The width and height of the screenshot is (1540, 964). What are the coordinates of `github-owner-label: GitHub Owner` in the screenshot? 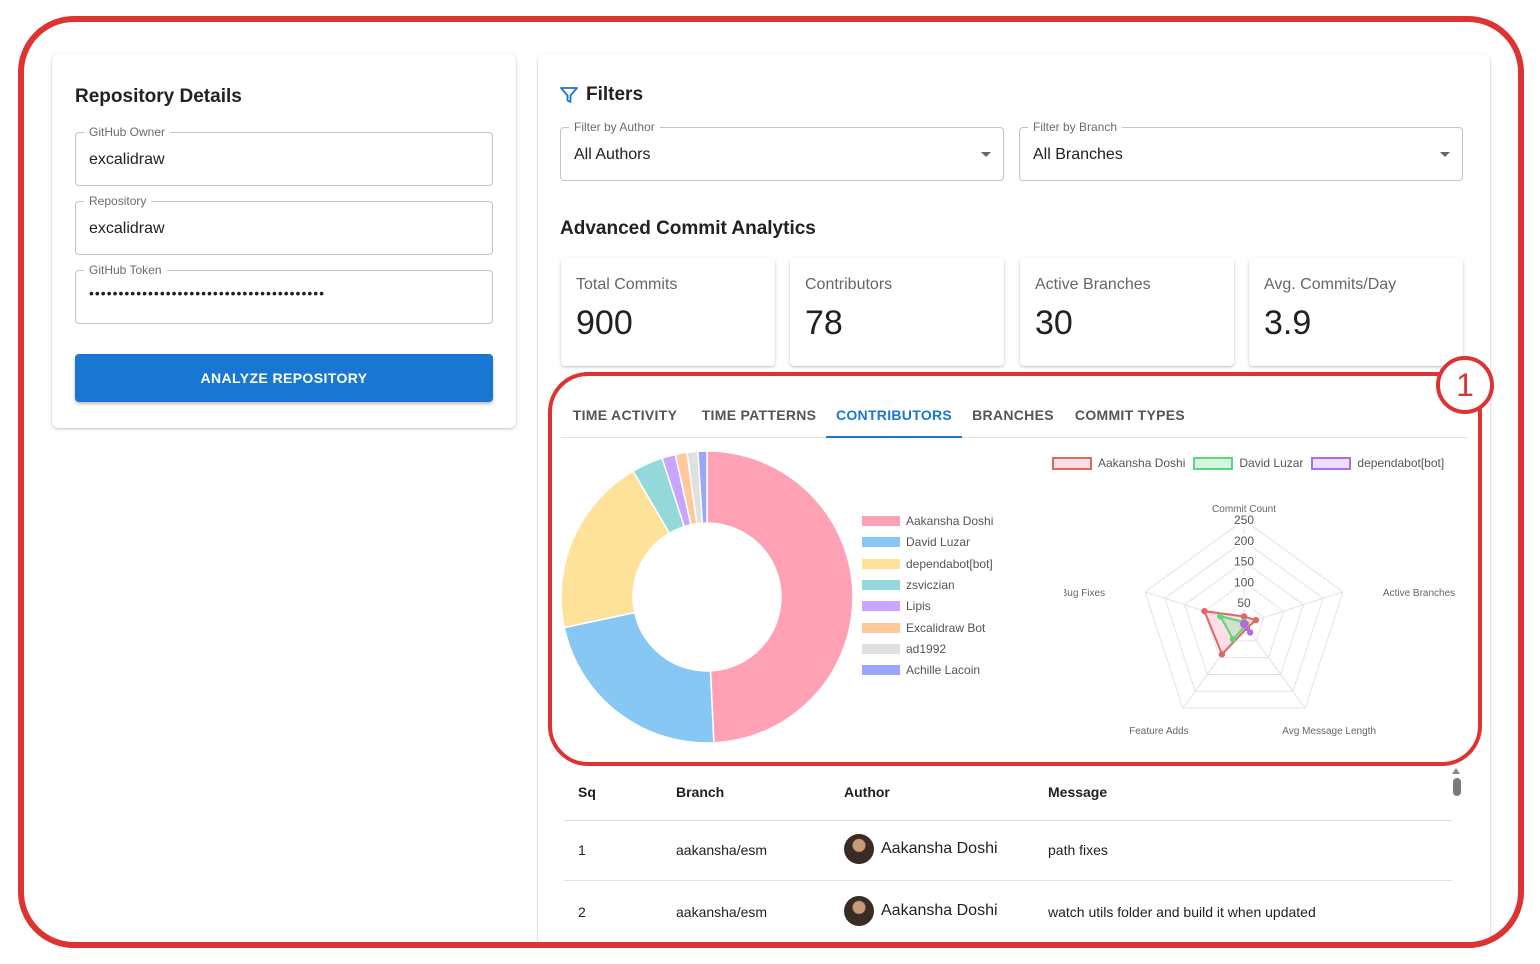 It's located at (127, 132).